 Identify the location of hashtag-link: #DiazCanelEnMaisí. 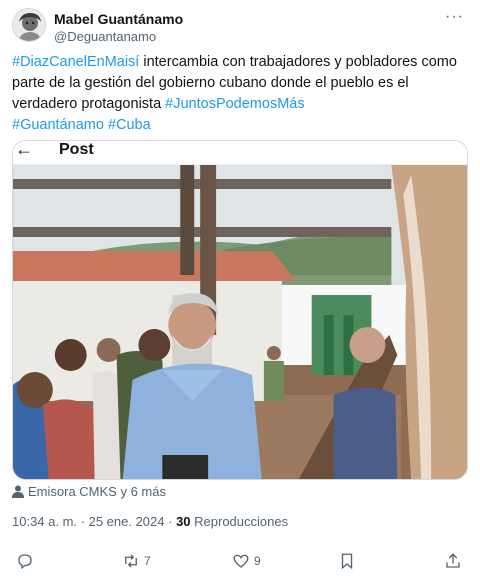
(75, 62).